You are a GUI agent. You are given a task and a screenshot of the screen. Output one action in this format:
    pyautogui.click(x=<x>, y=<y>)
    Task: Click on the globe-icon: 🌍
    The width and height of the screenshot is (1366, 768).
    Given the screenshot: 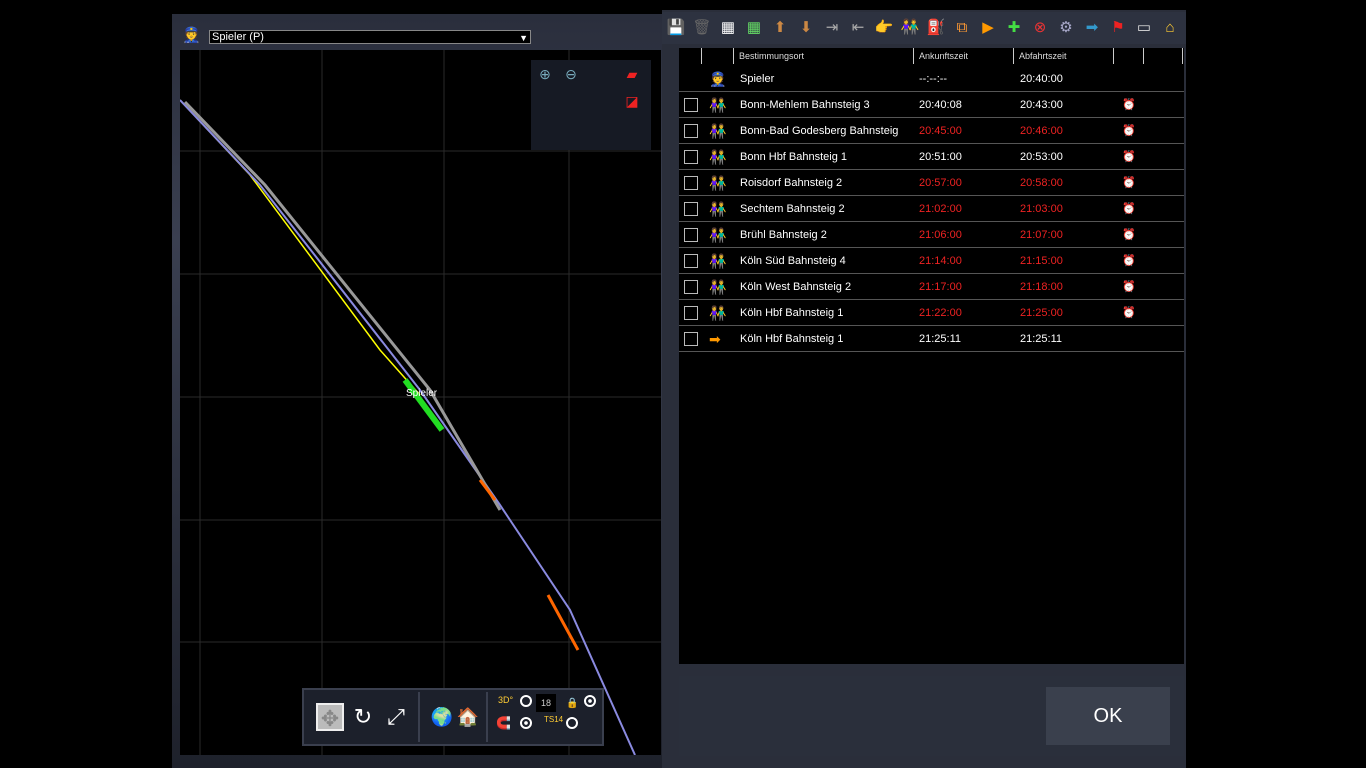 What is the action you would take?
    pyautogui.click(x=442, y=717)
    